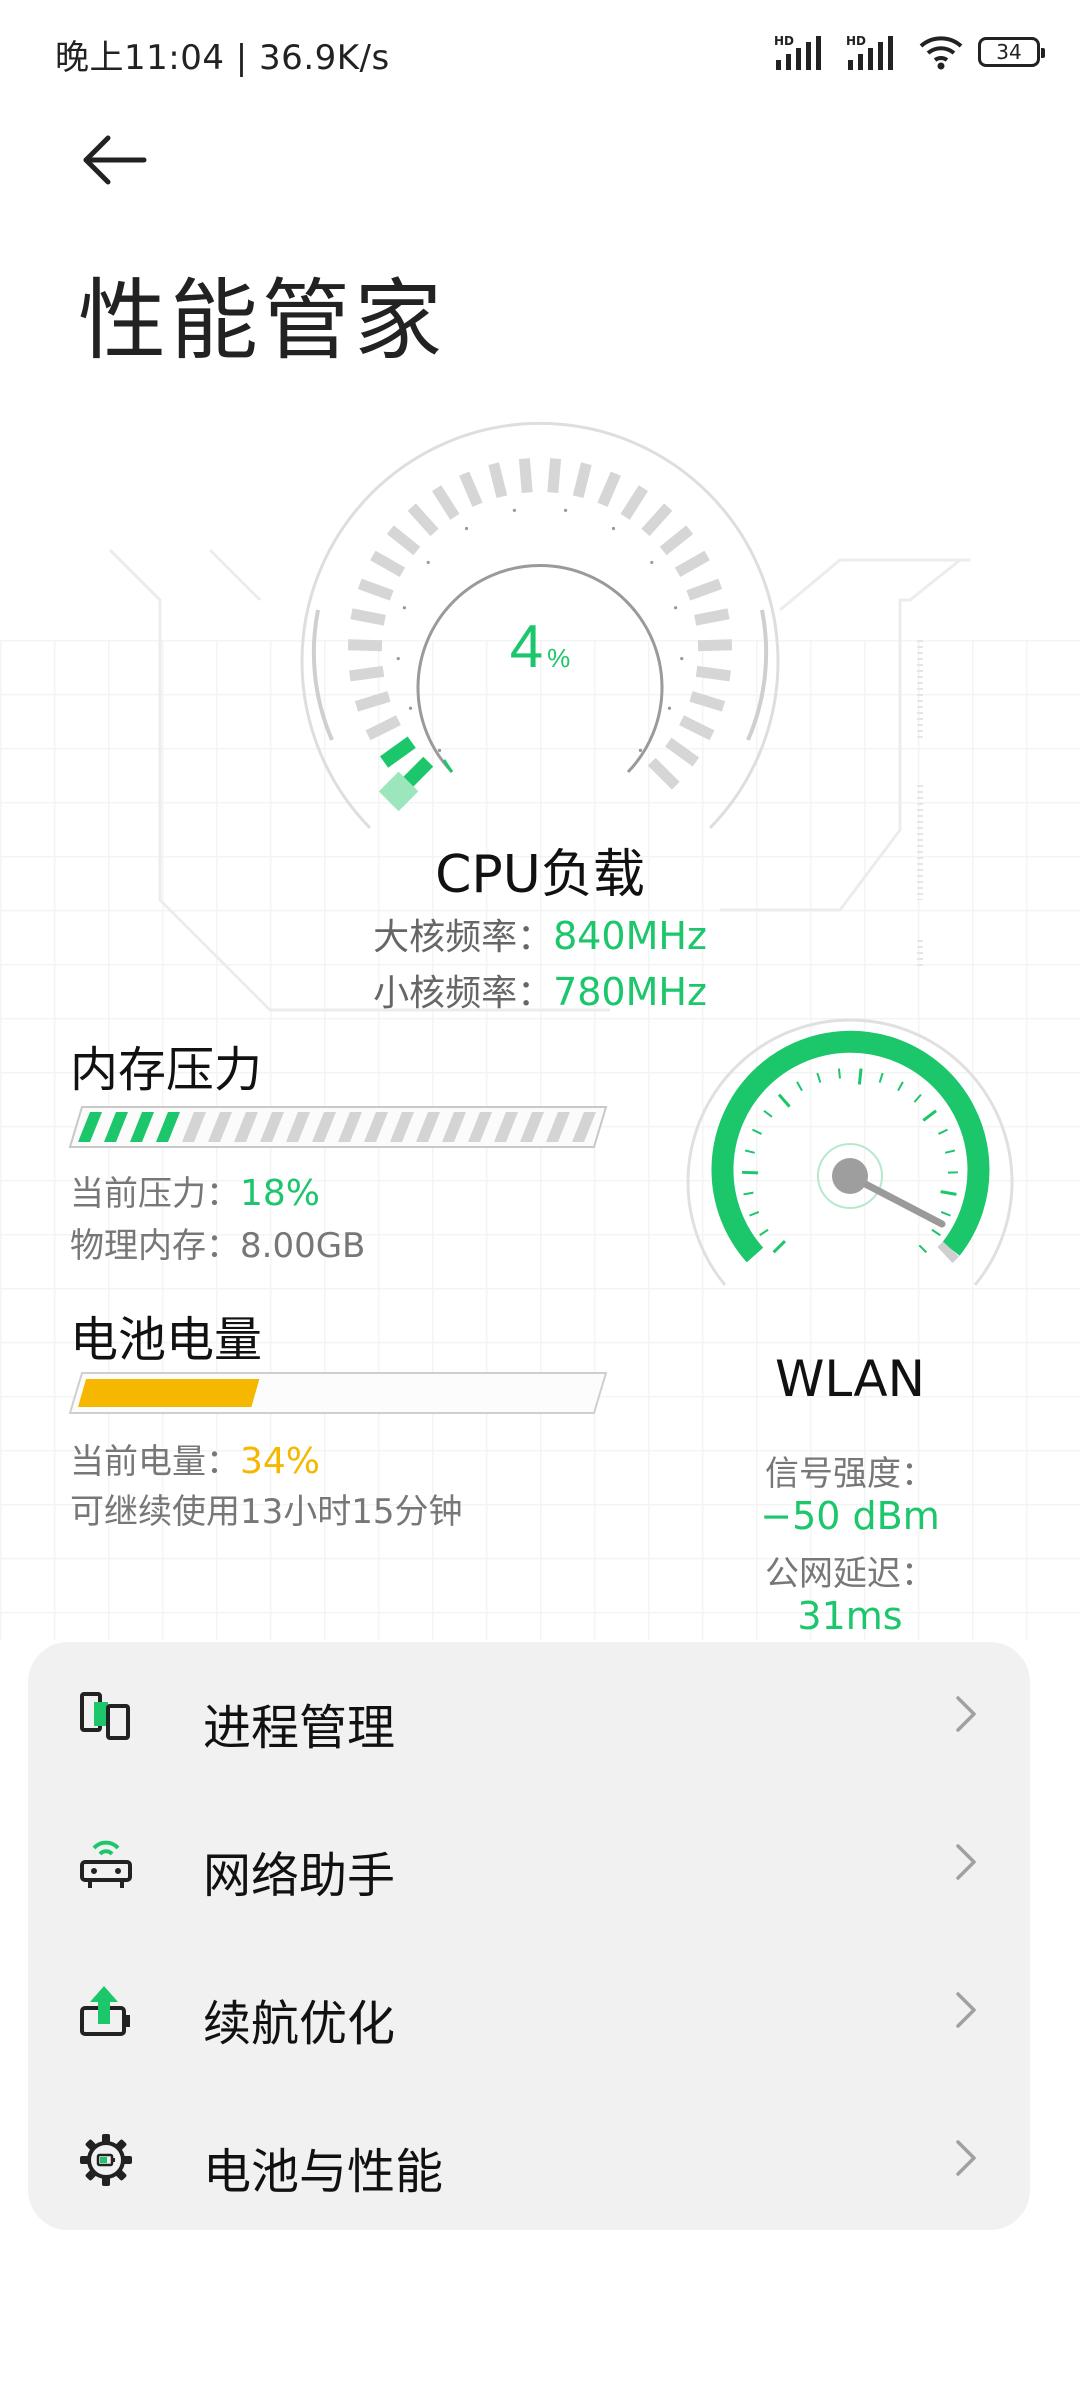  What do you see at coordinates (463, 993) in the screenshot?
I see `little-core-label: 小核频率：` at bounding box center [463, 993].